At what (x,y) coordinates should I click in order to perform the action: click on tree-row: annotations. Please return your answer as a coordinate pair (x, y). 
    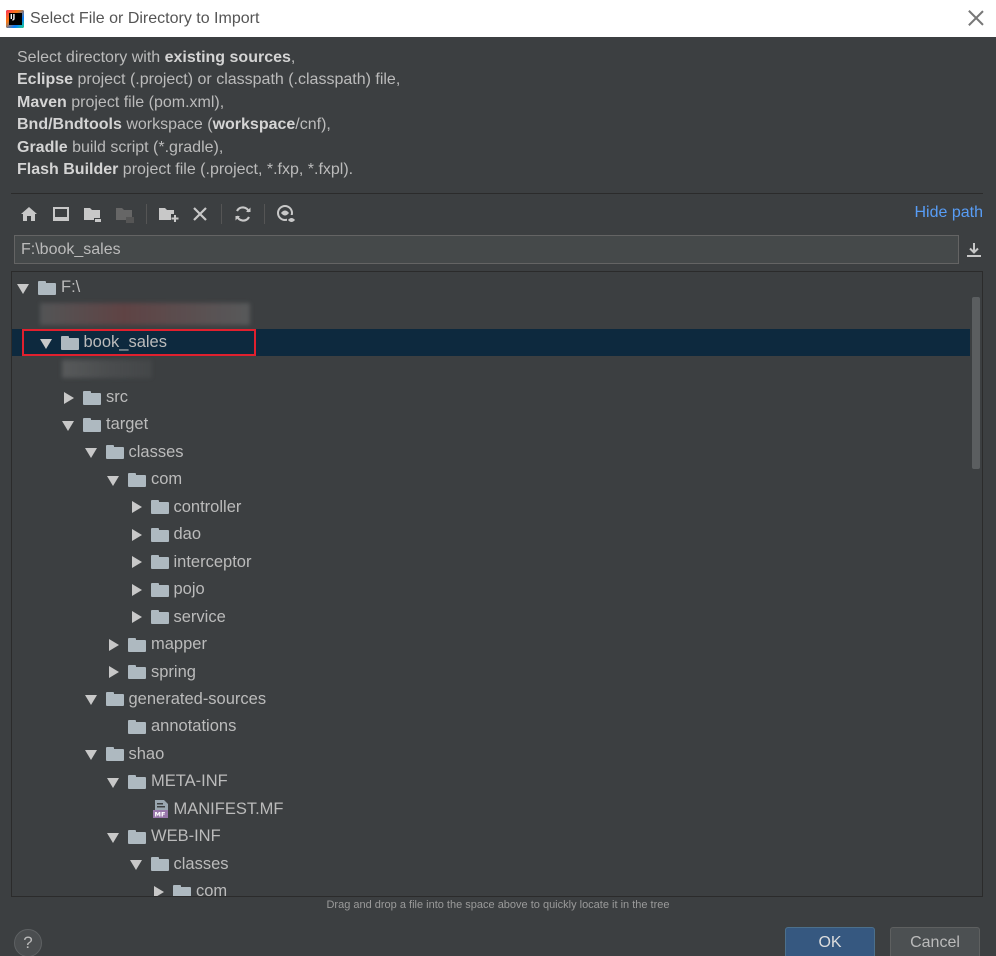
    Looking at the image, I should click on (491, 726).